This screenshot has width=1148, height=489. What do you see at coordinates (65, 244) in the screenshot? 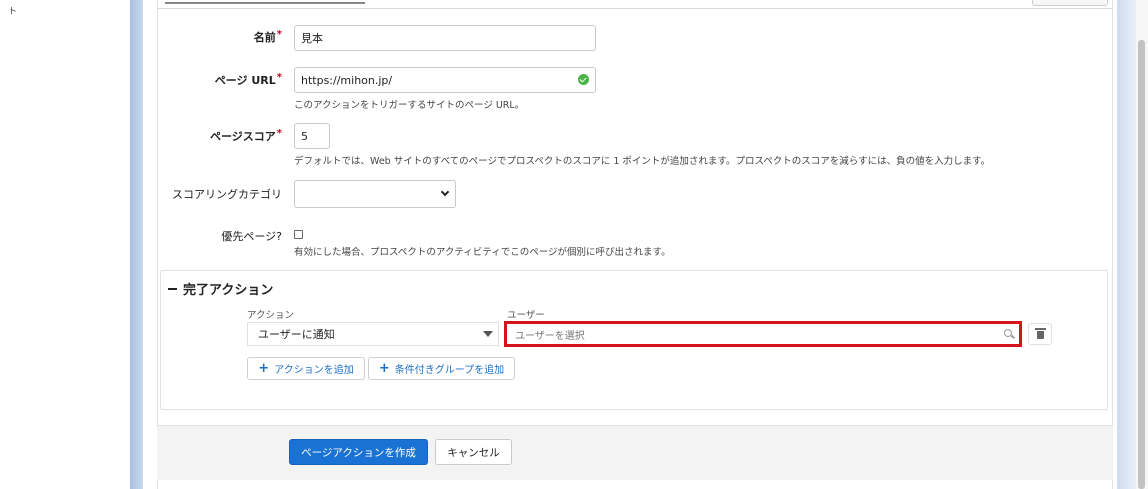
I see `left-sidebar` at bounding box center [65, 244].